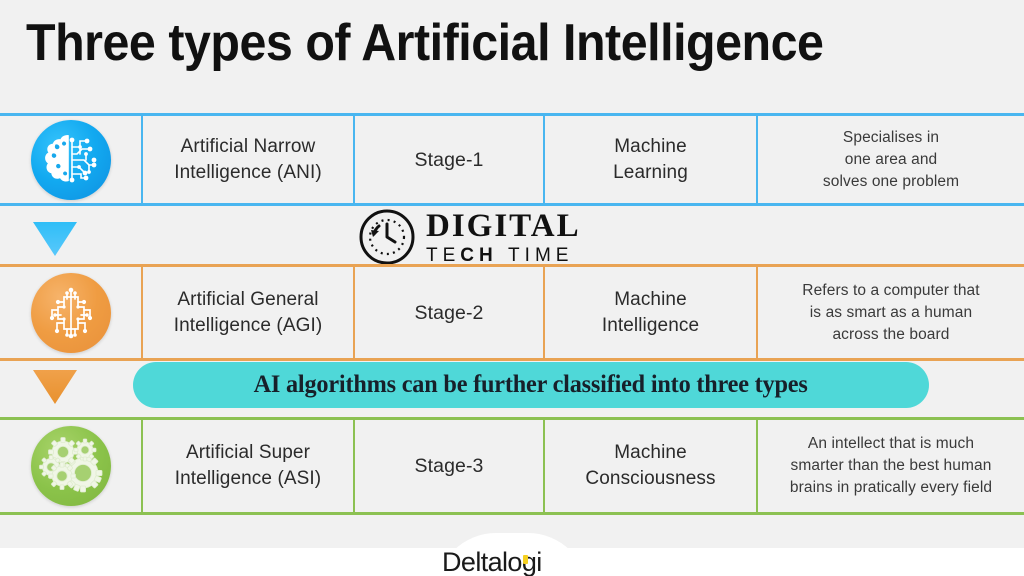  I want to click on agi-stage-text: Stage-2, so click(449, 312).